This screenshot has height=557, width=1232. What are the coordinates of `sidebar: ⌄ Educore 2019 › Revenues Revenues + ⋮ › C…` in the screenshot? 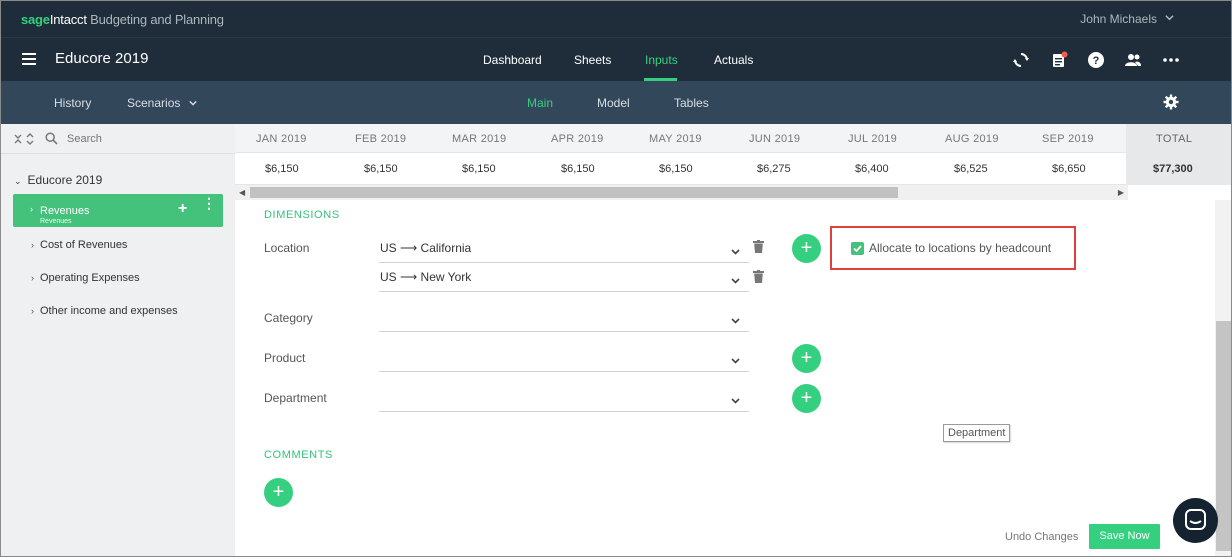 It's located at (118, 340).